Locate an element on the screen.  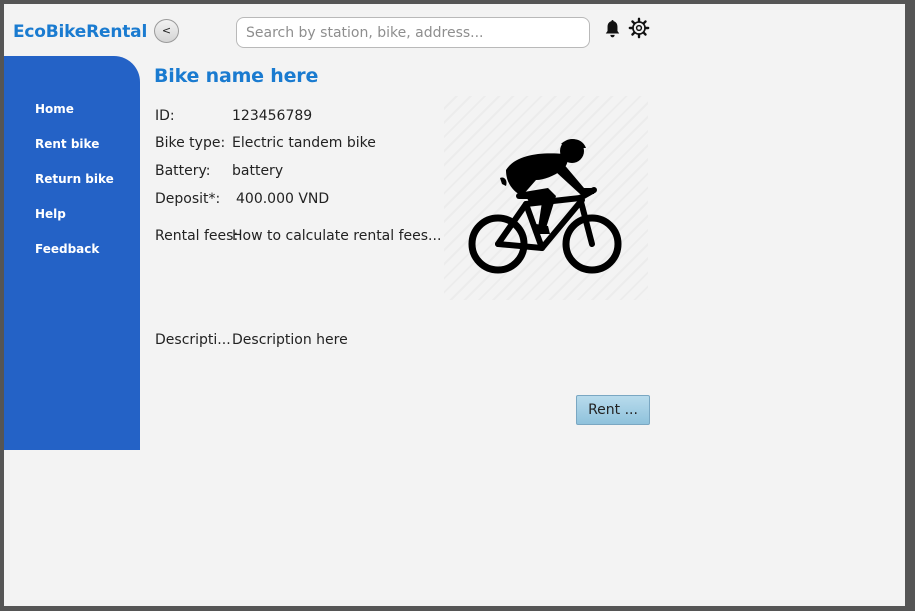
cyclist-icon is located at coordinates (545, 206).